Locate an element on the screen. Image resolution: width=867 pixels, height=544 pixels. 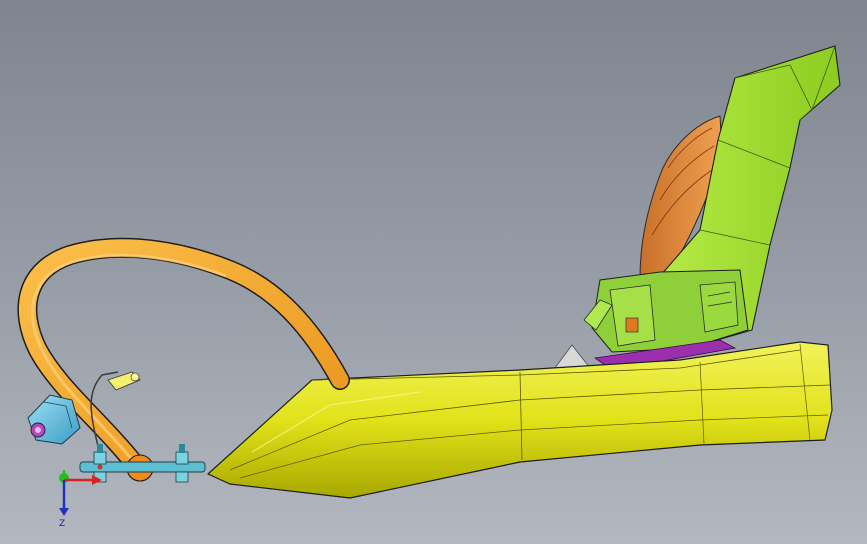
z-axis-label: Z is located at coordinates (62, 524).